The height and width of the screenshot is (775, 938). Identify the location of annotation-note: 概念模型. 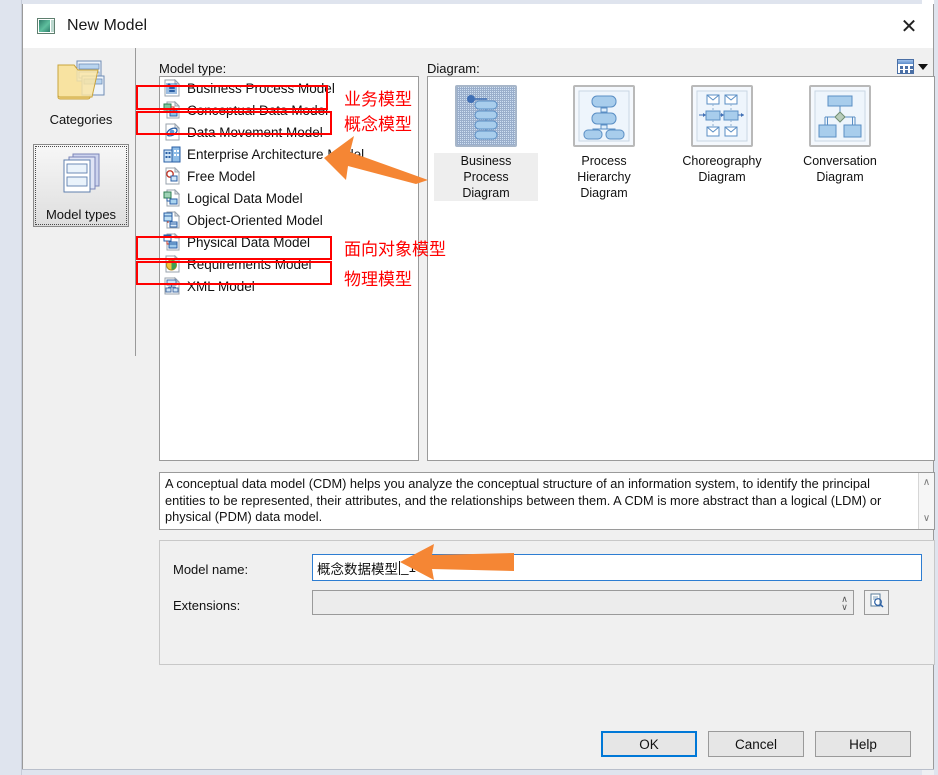
(378, 125).